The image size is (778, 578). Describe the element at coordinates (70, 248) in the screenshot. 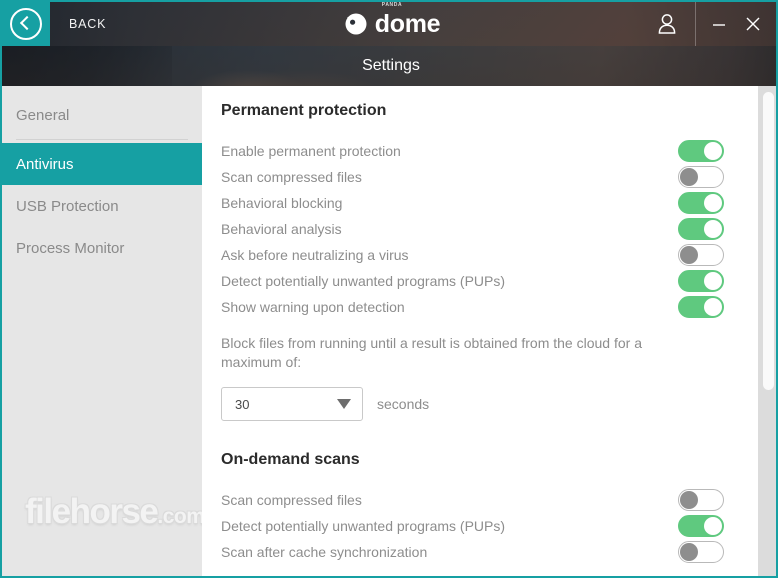

I see `sidebar-item-label: Process Monitor` at that location.